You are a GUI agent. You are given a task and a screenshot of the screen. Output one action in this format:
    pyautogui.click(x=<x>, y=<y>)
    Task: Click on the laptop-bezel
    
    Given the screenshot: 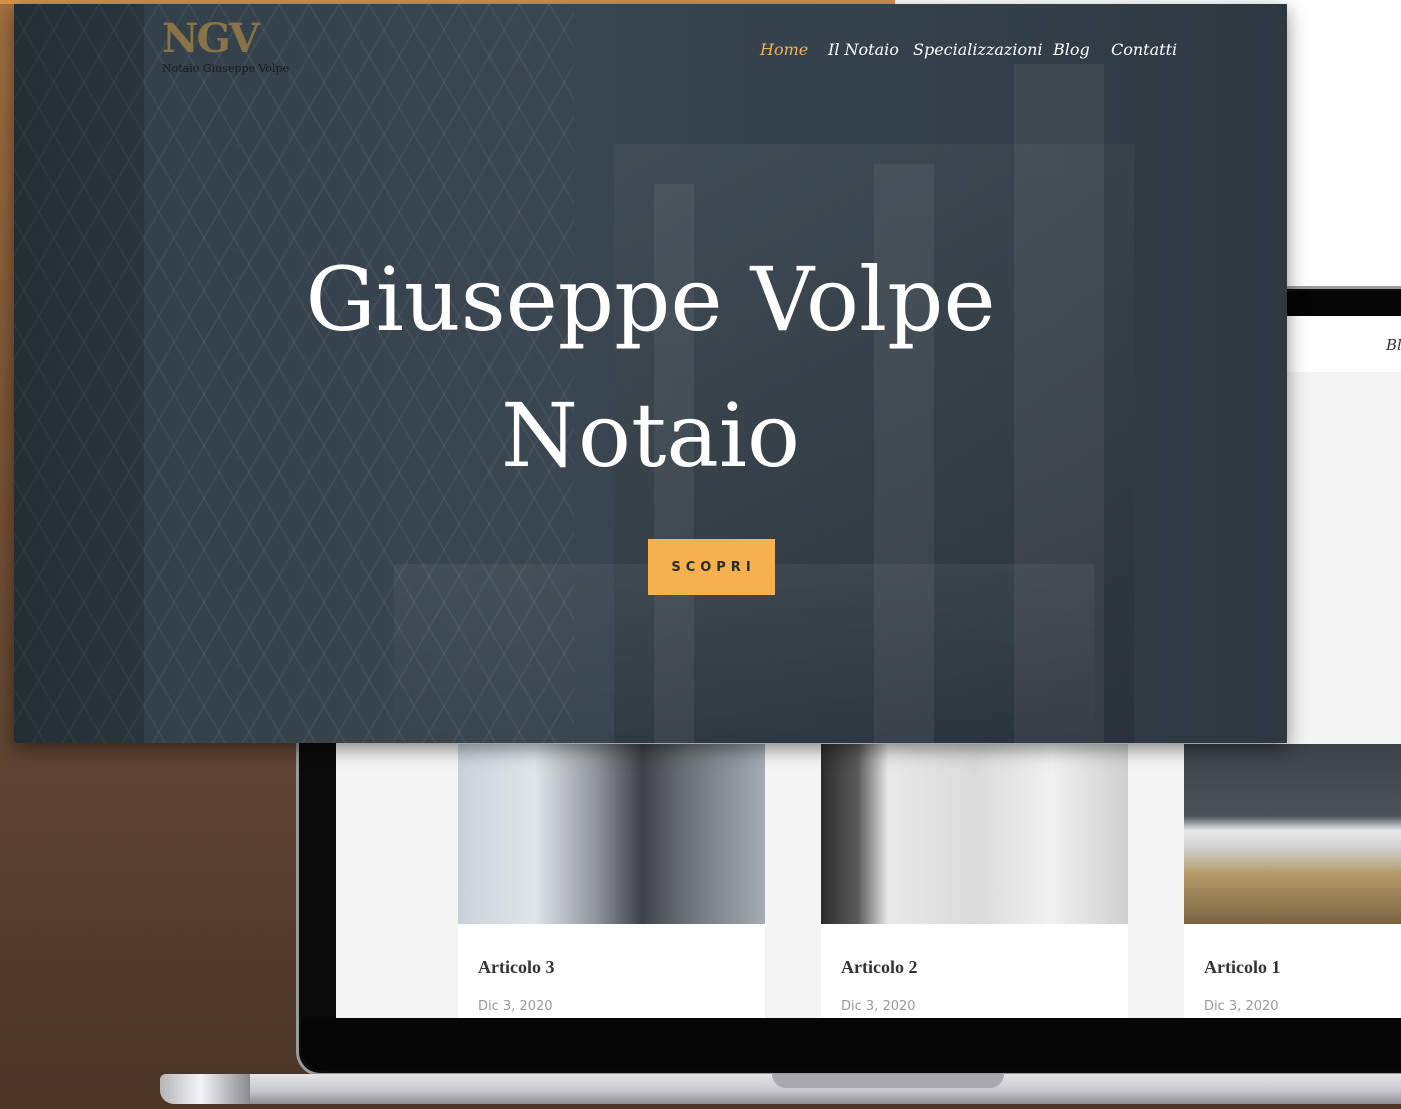 What is the action you would take?
    pyautogui.click(x=851, y=1044)
    